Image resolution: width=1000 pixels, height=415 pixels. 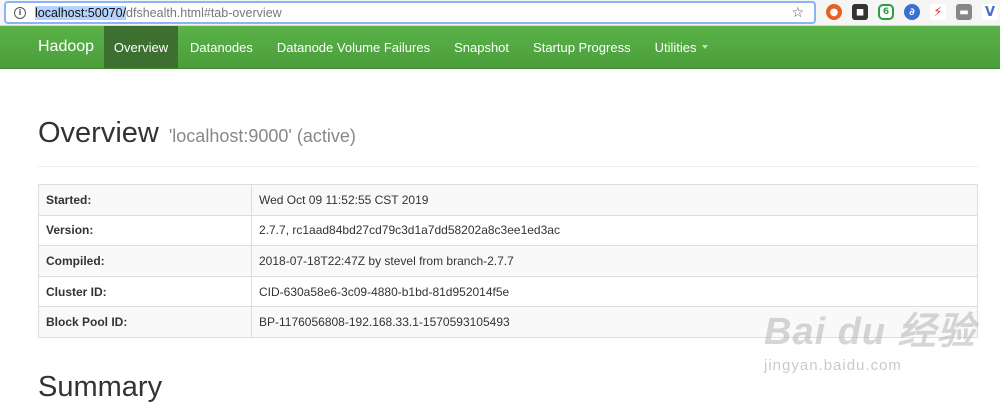 What do you see at coordinates (481, 47) in the screenshot?
I see `nav-snapshot: Snapshot` at bounding box center [481, 47].